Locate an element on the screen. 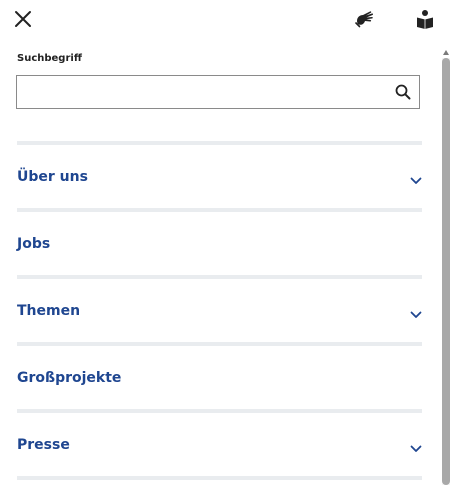 This screenshot has height=485, width=450. close-button is located at coordinates (23, 19).